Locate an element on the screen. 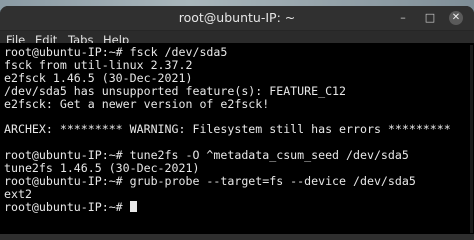 Image resolution: width=474 pixels, height=240 pixels. terminal-line: root@ubuntu-IP:~# fsck /dev/sda5 is located at coordinates (116, 52).